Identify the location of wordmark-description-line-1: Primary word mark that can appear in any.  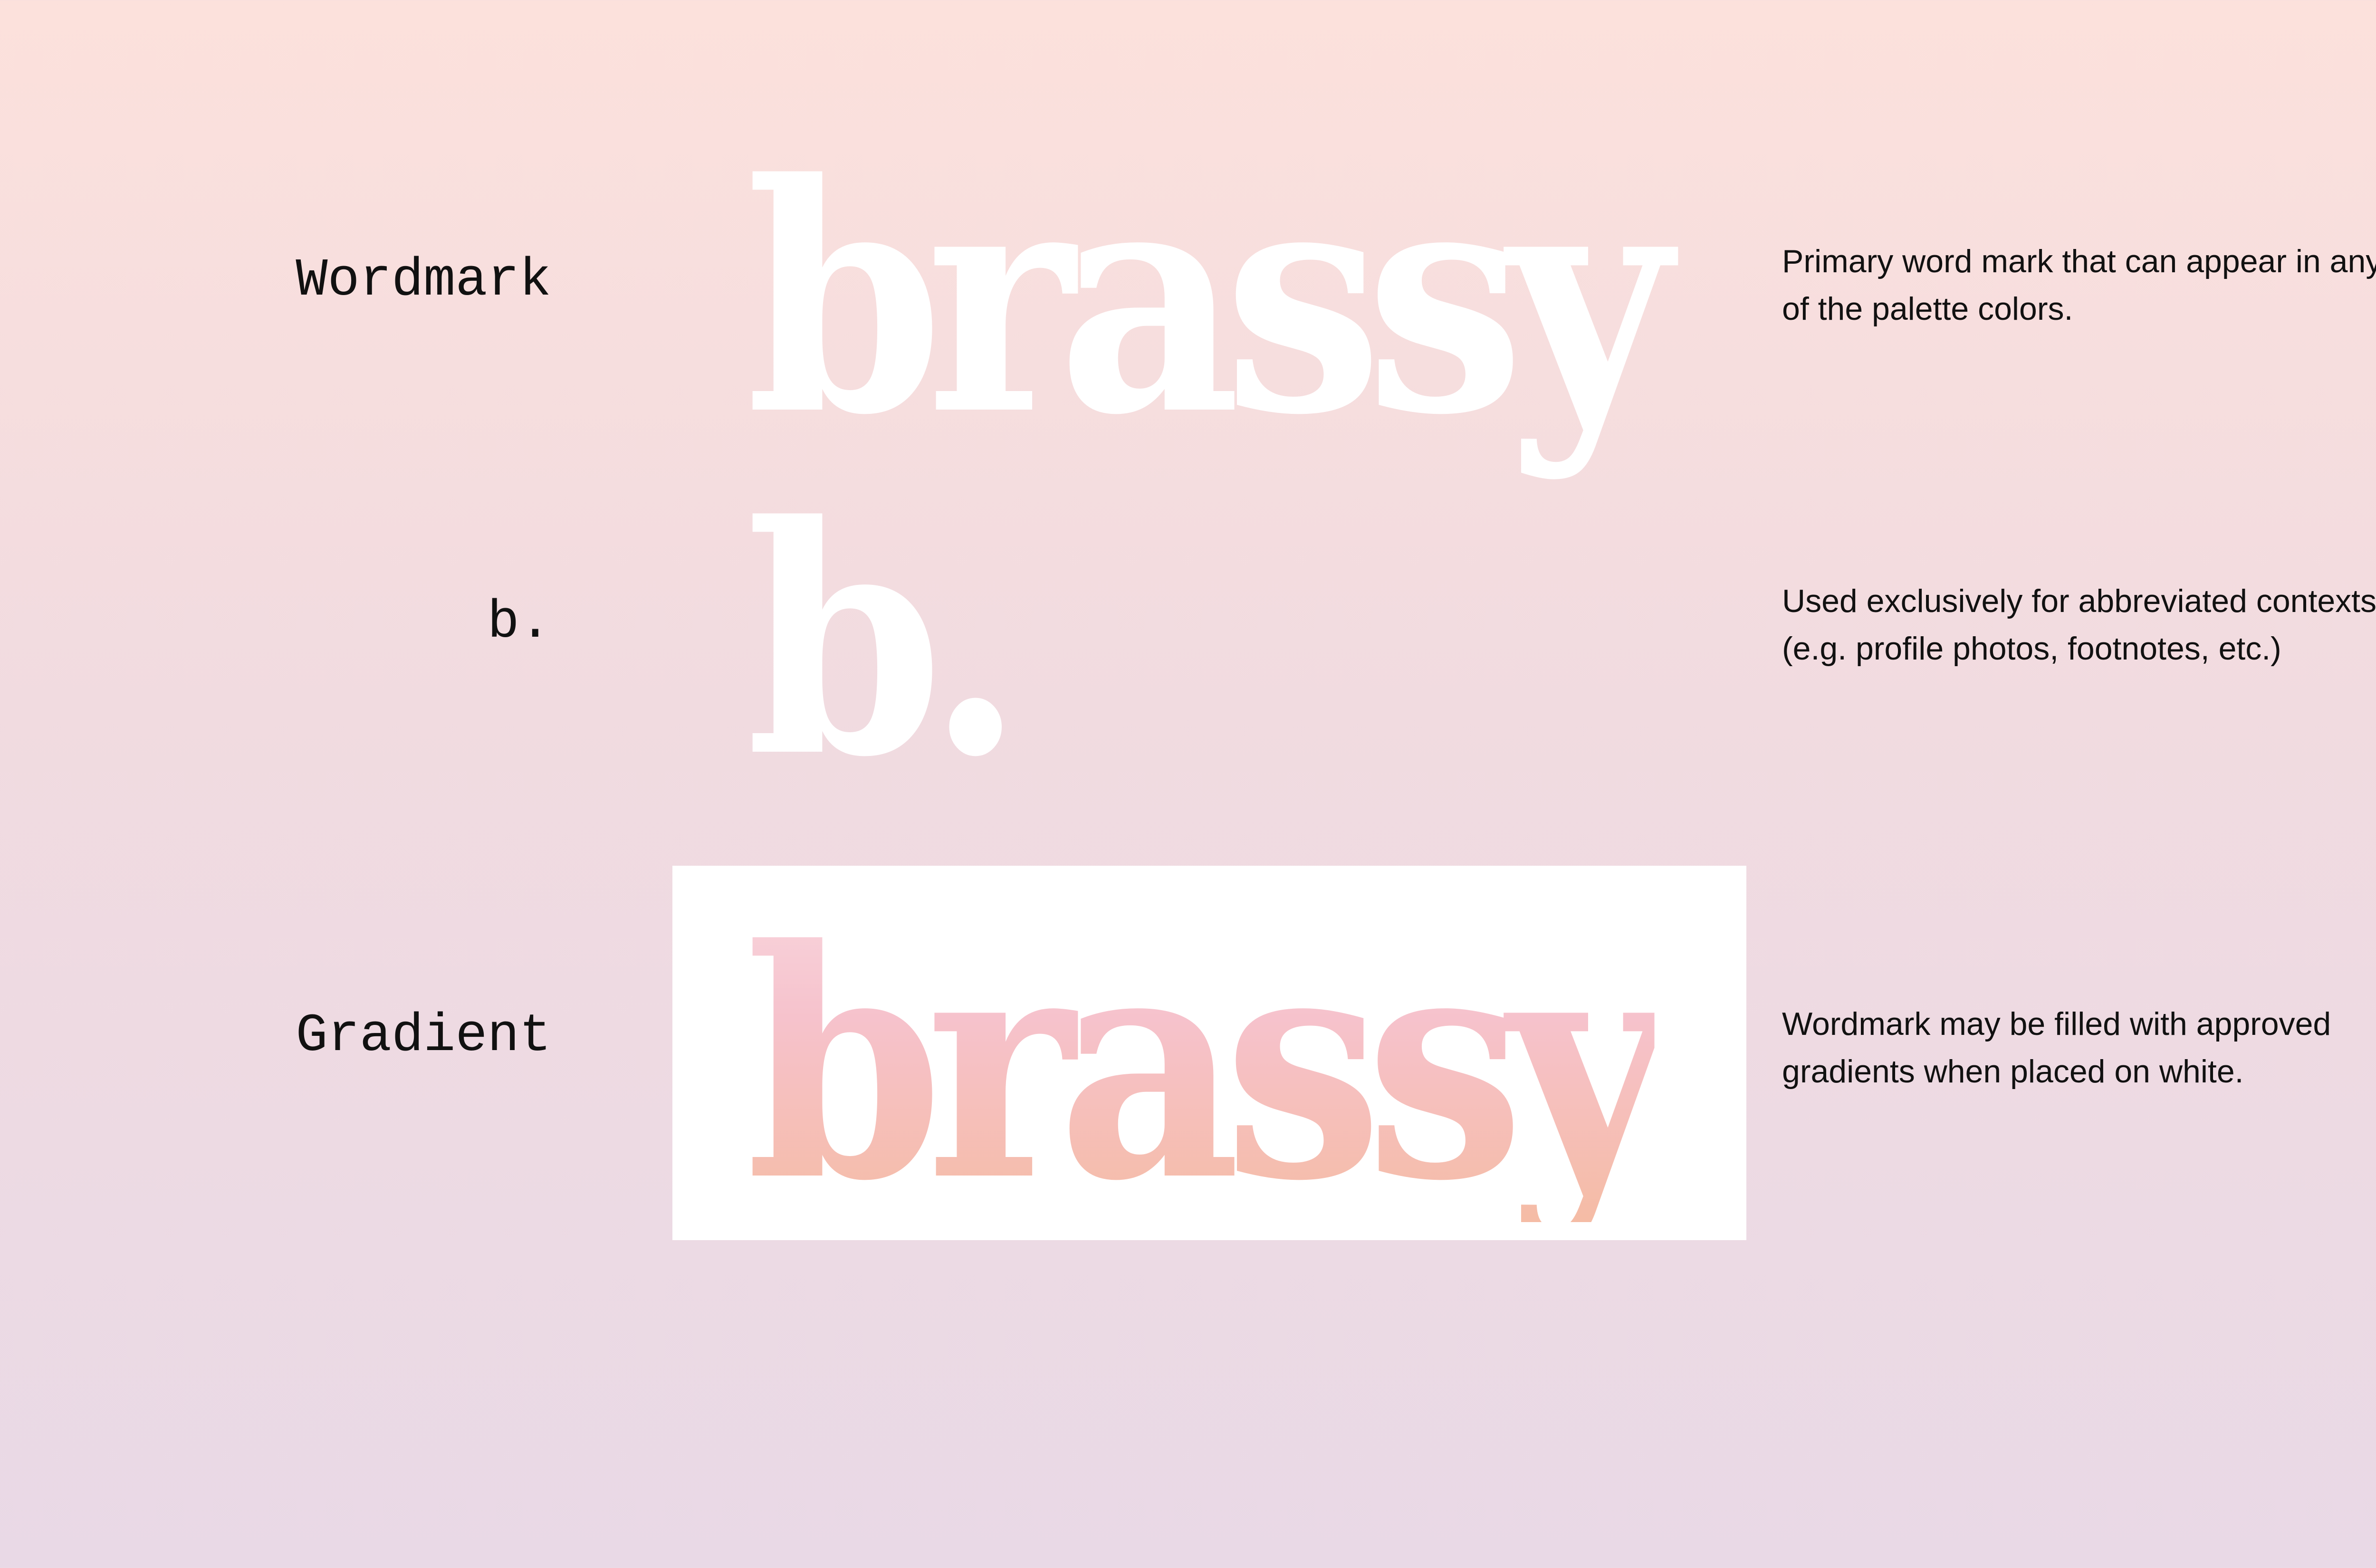
(2079, 261).